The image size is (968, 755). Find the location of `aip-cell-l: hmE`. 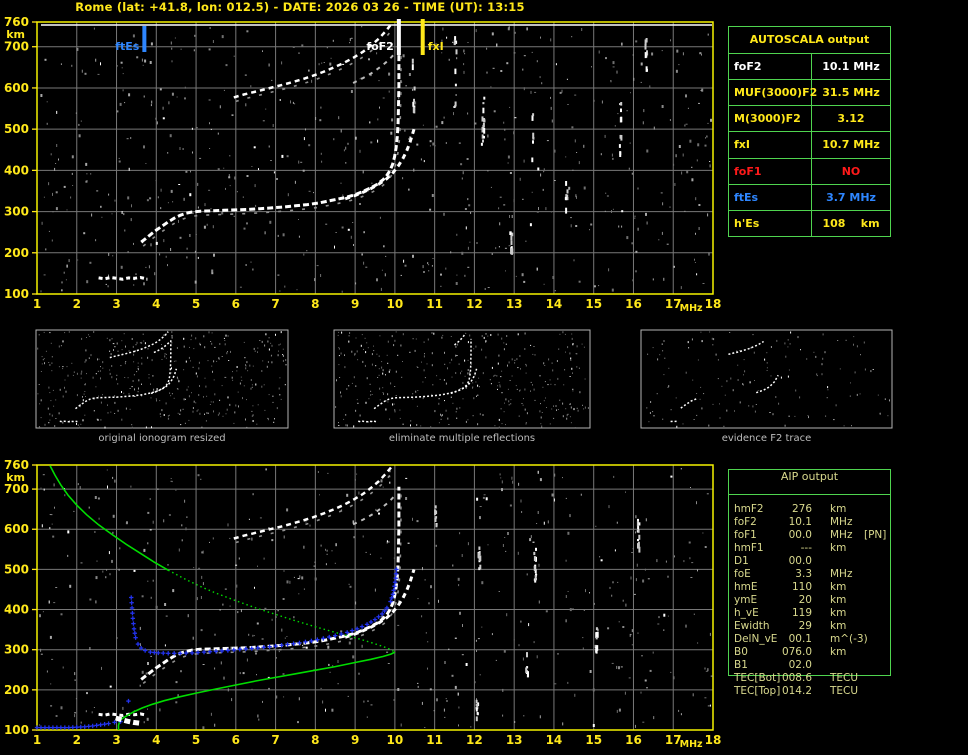

aip-cell-l: hmE is located at coordinates (746, 587).